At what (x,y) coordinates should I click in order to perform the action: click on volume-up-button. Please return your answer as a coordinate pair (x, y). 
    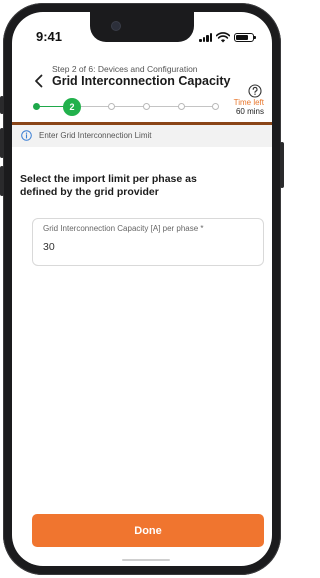
    Looking at the image, I should click on (2, 143).